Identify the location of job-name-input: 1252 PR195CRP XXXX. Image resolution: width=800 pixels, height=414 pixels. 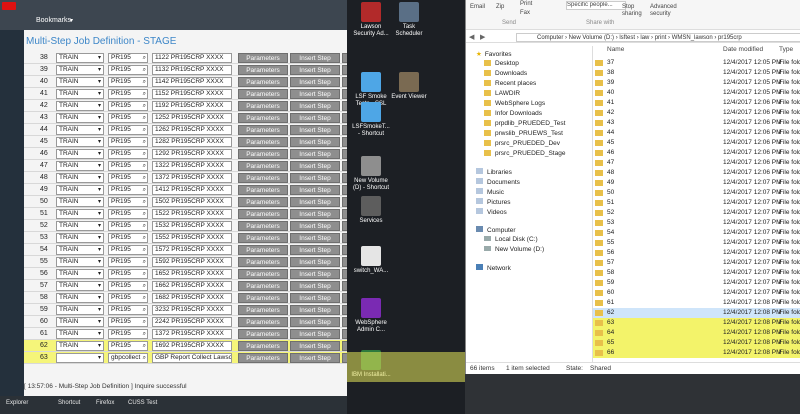
(192, 118).